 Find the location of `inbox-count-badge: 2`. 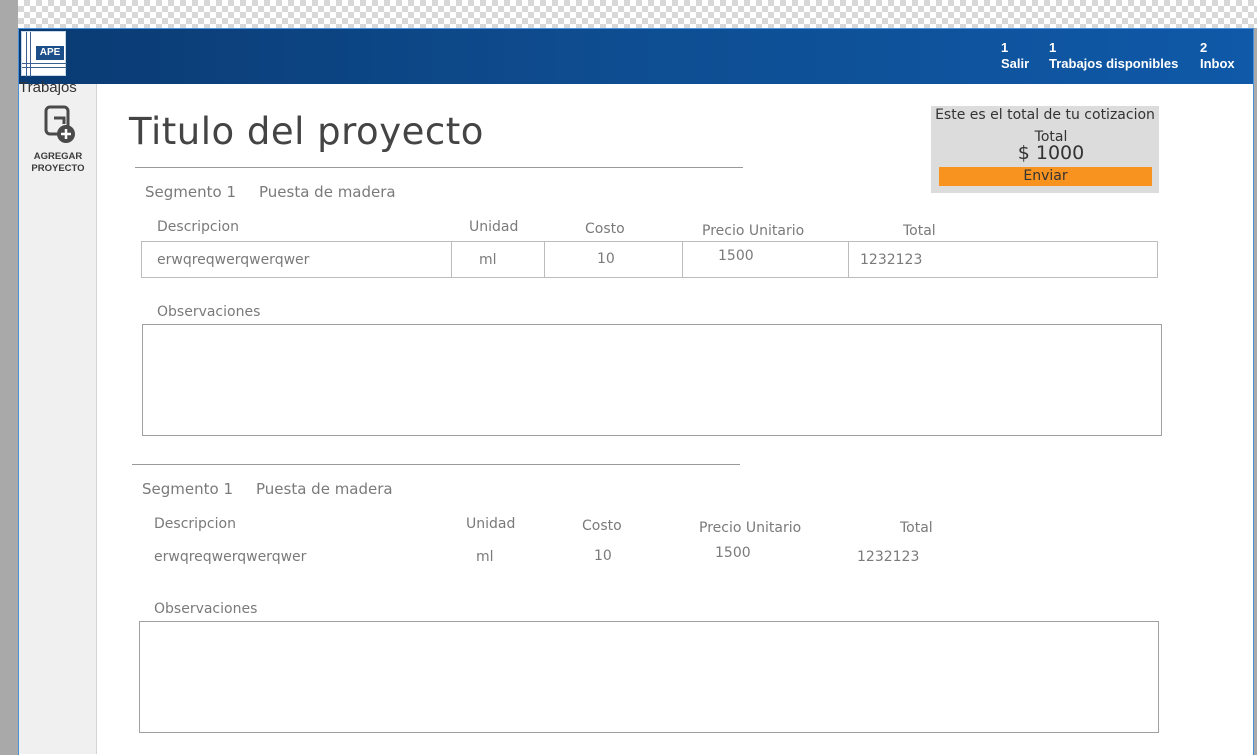

inbox-count-badge: 2 is located at coordinates (1204, 47).